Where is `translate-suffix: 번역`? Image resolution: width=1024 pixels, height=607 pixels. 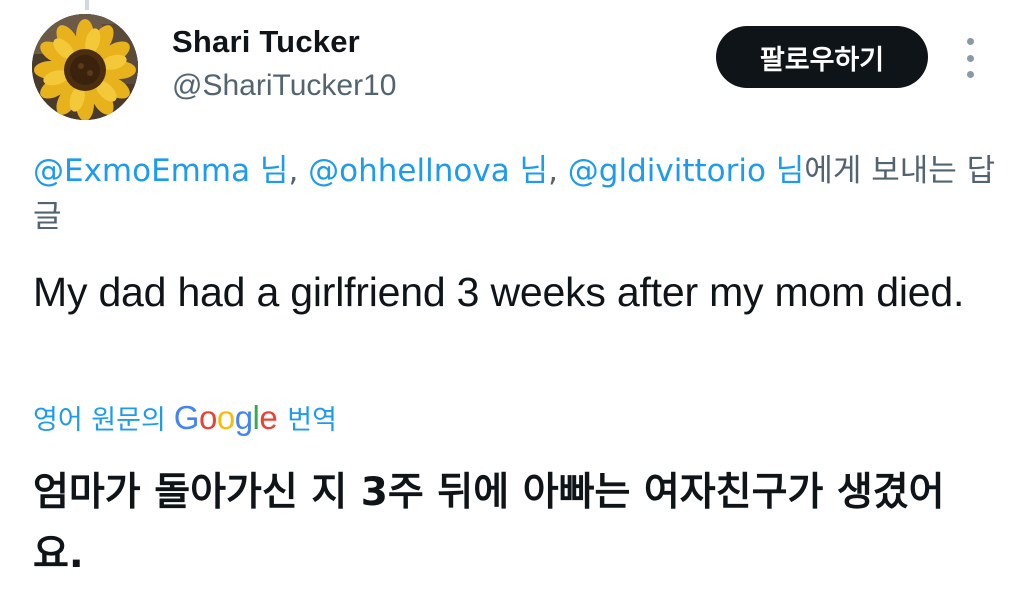 translate-suffix: 번역 is located at coordinates (312, 420).